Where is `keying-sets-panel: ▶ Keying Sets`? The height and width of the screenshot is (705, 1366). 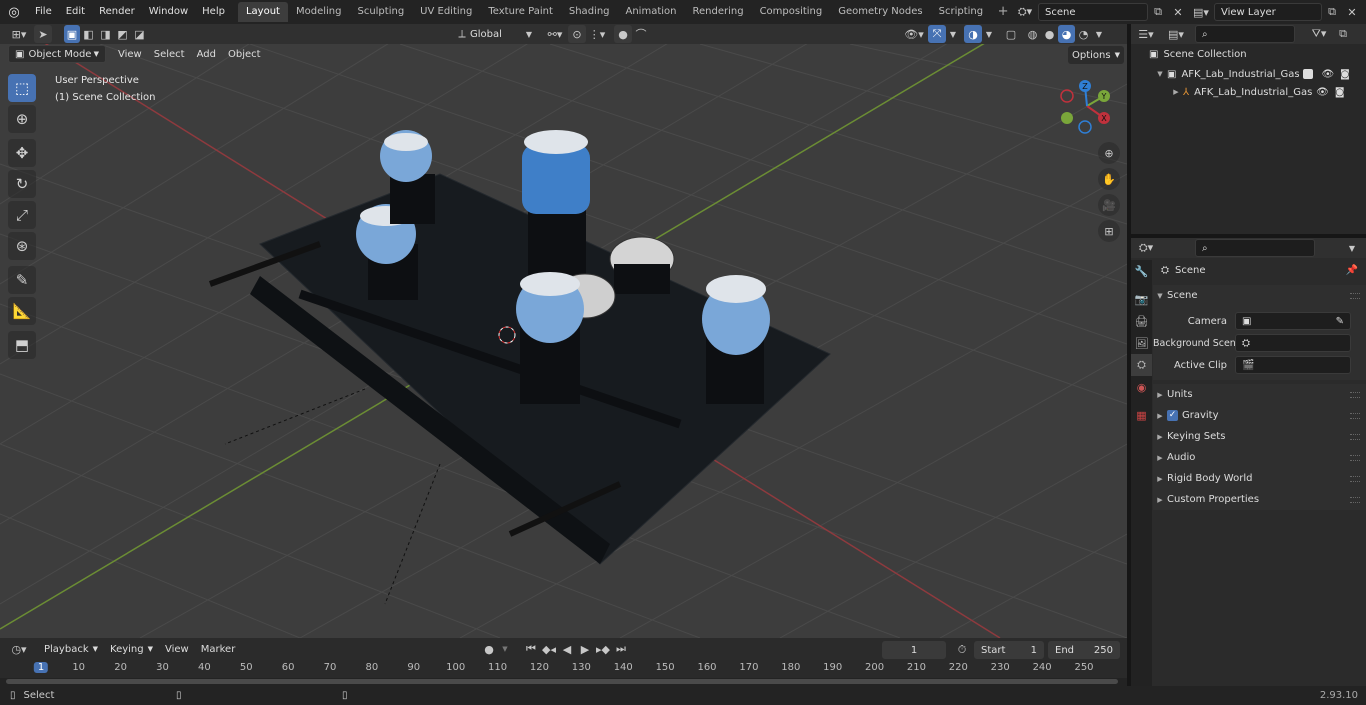
keying-sets-panel: ▶ Keying Sets is located at coordinates (1259, 436).